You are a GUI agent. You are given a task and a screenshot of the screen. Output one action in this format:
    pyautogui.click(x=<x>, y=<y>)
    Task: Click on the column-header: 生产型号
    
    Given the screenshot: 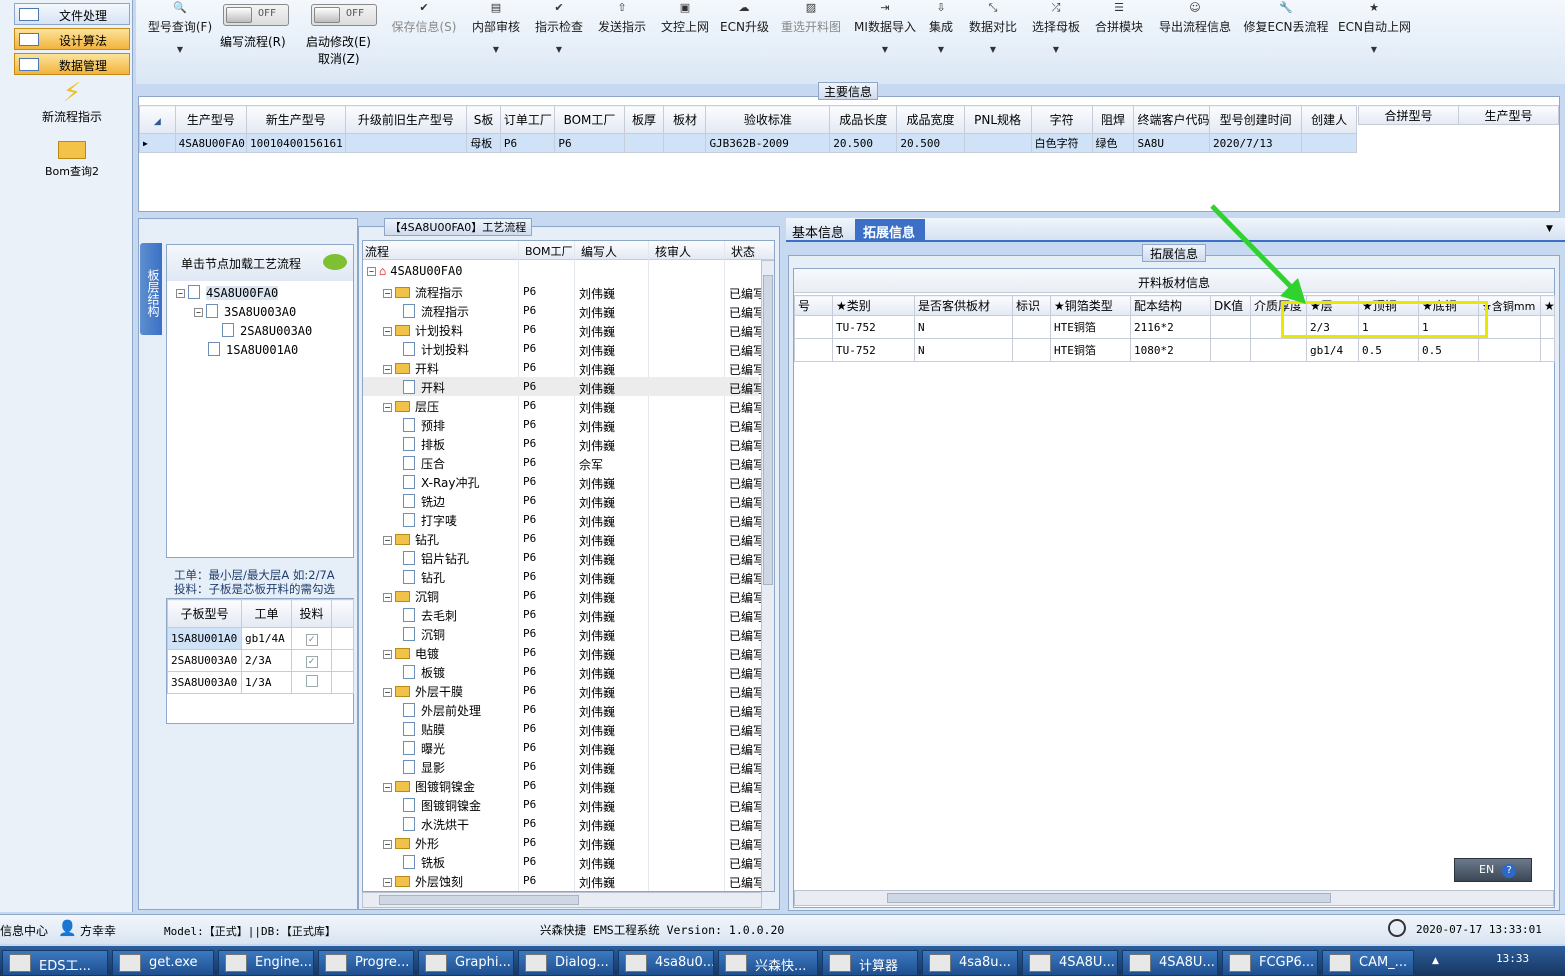 What is the action you would take?
    pyautogui.click(x=1508, y=115)
    